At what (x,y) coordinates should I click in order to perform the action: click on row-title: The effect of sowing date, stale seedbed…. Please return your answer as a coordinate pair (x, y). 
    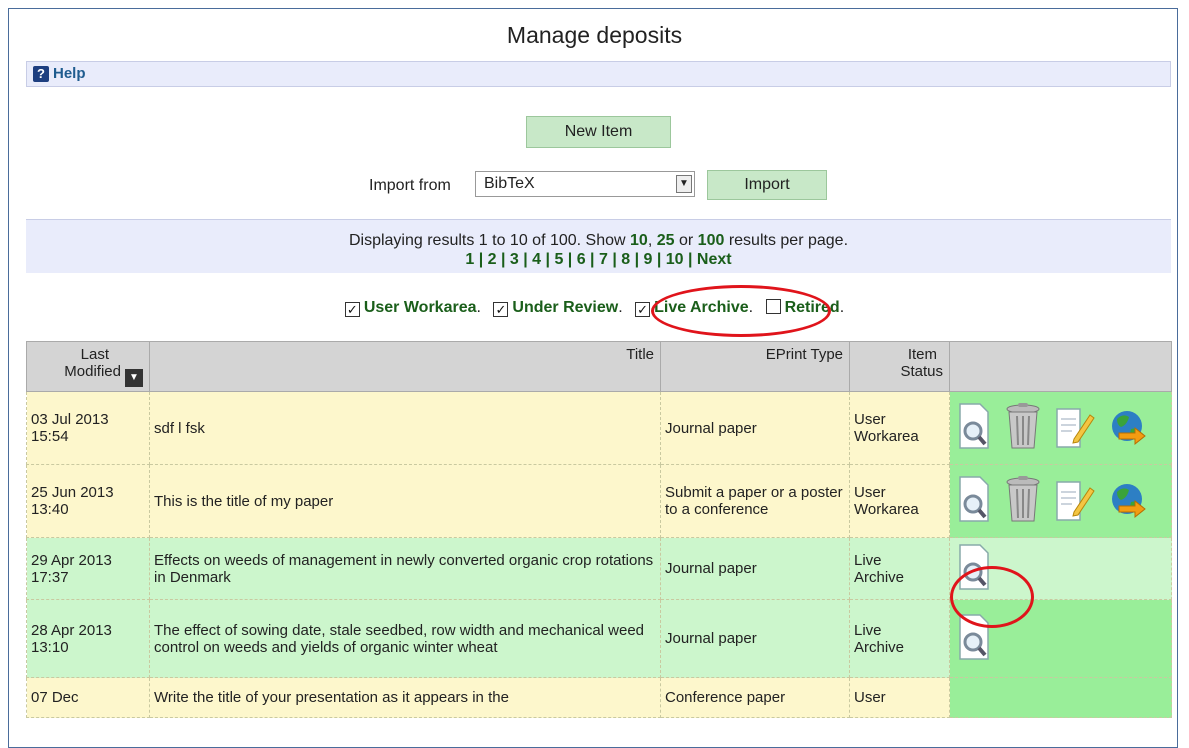
    Looking at the image, I should click on (405, 638).